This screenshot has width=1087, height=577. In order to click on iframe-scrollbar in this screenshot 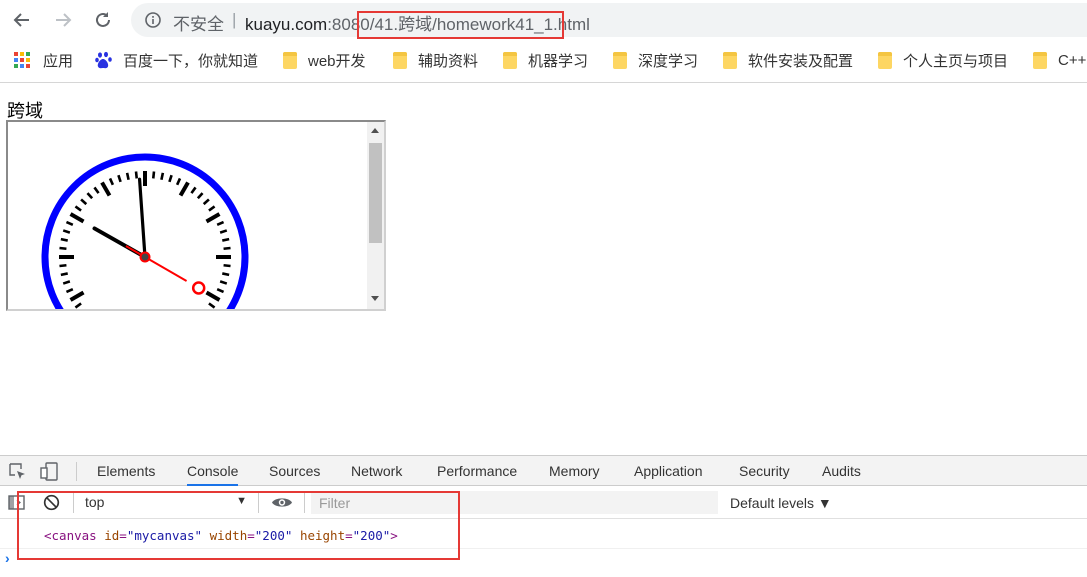, I will do `click(375, 215)`.